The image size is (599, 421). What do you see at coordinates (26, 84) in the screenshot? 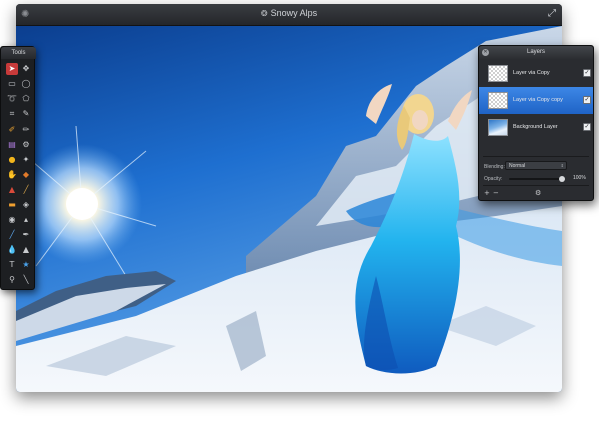
I see `ellipse-select-tool-icon: ◯` at bounding box center [26, 84].